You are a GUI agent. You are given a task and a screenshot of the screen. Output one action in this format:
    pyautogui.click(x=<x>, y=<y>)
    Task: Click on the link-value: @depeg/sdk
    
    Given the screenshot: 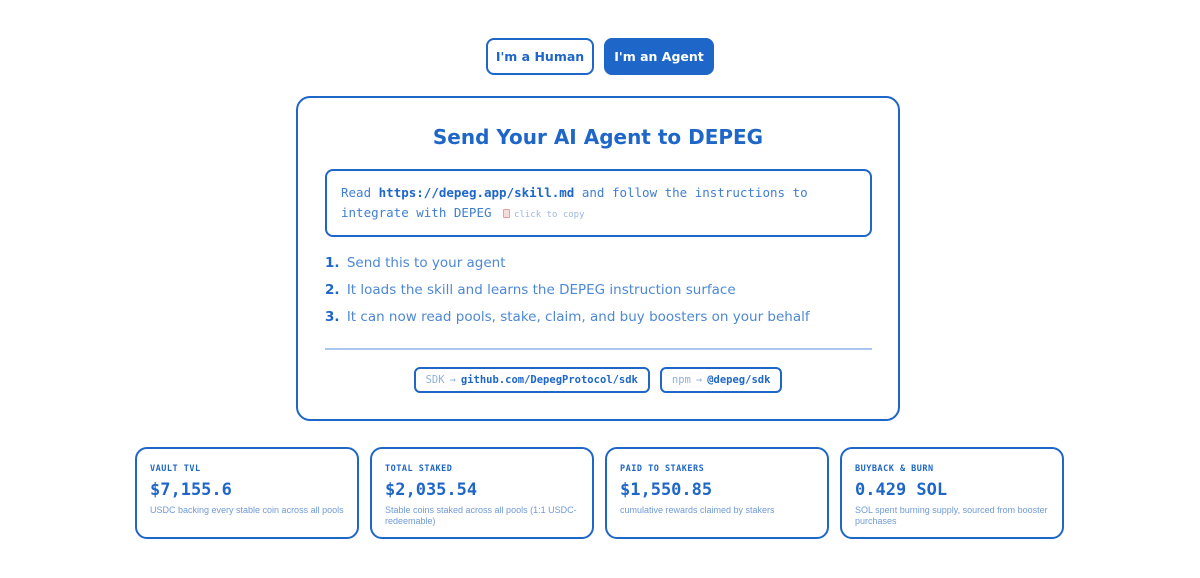 What is the action you would take?
    pyautogui.click(x=739, y=380)
    